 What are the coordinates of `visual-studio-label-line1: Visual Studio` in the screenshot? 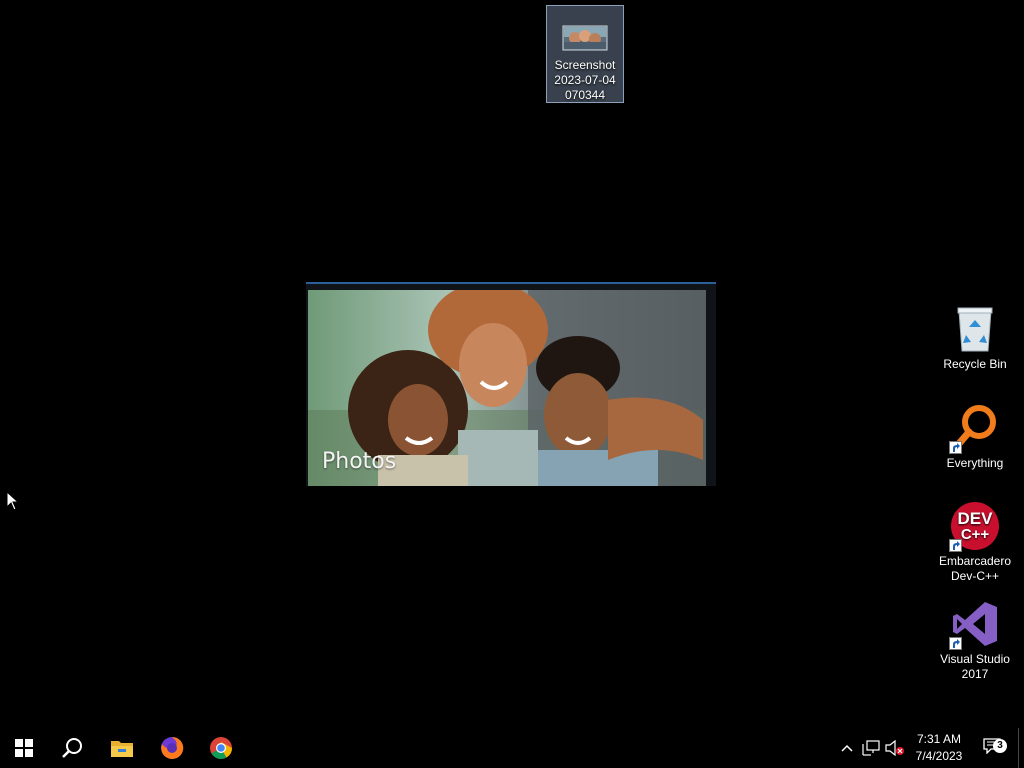 It's located at (975, 659).